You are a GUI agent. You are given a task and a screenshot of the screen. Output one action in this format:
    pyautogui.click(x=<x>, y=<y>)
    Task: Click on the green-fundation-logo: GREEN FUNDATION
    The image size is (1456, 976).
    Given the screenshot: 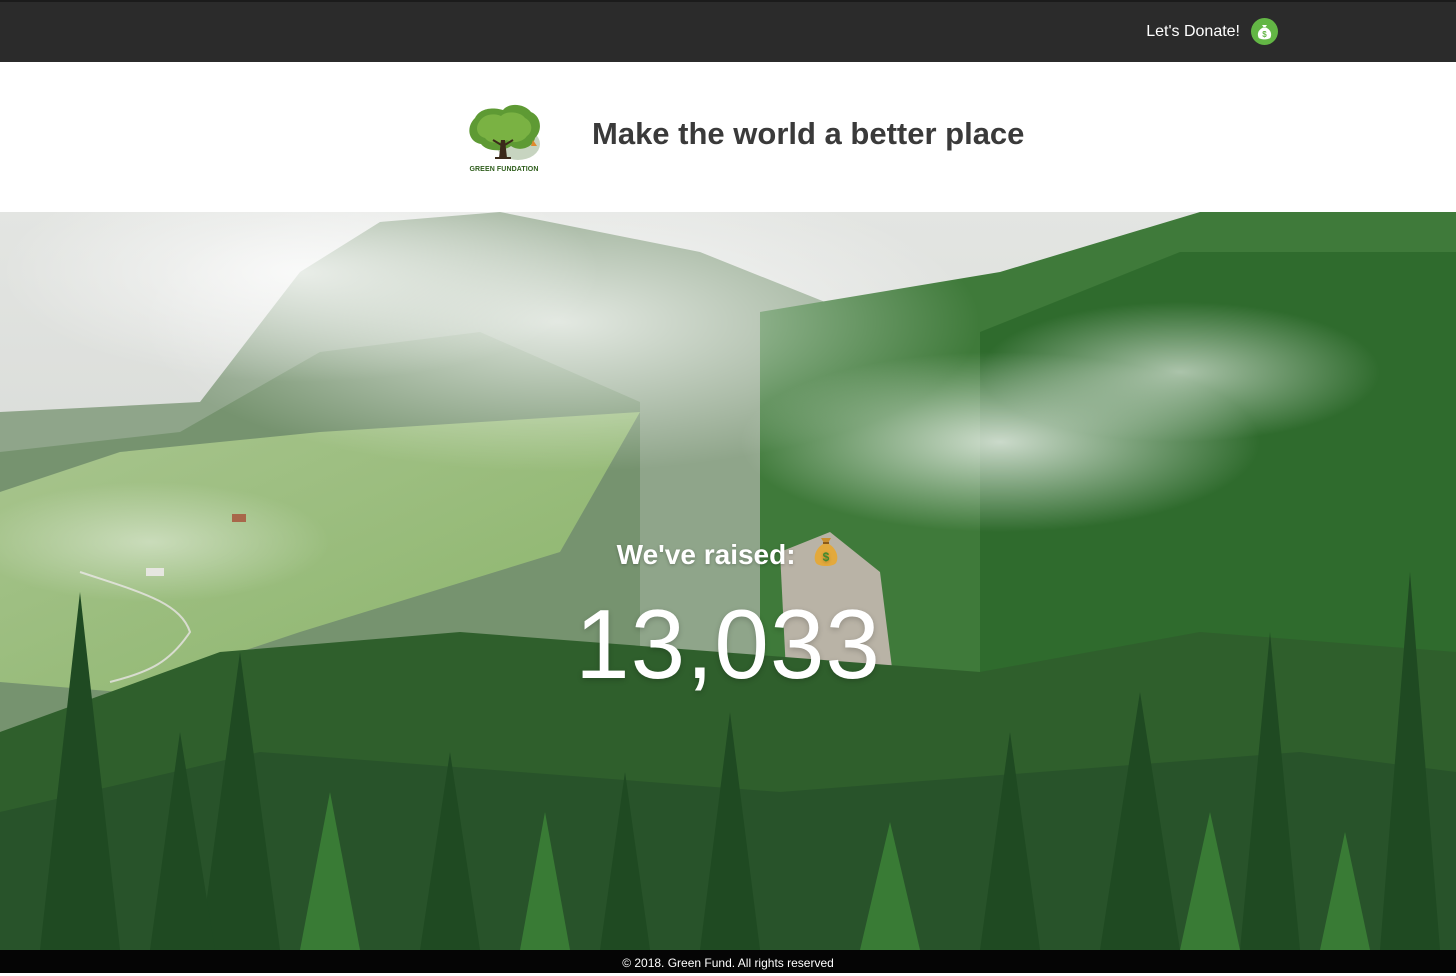 What is the action you would take?
    pyautogui.click(x=504, y=138)
    